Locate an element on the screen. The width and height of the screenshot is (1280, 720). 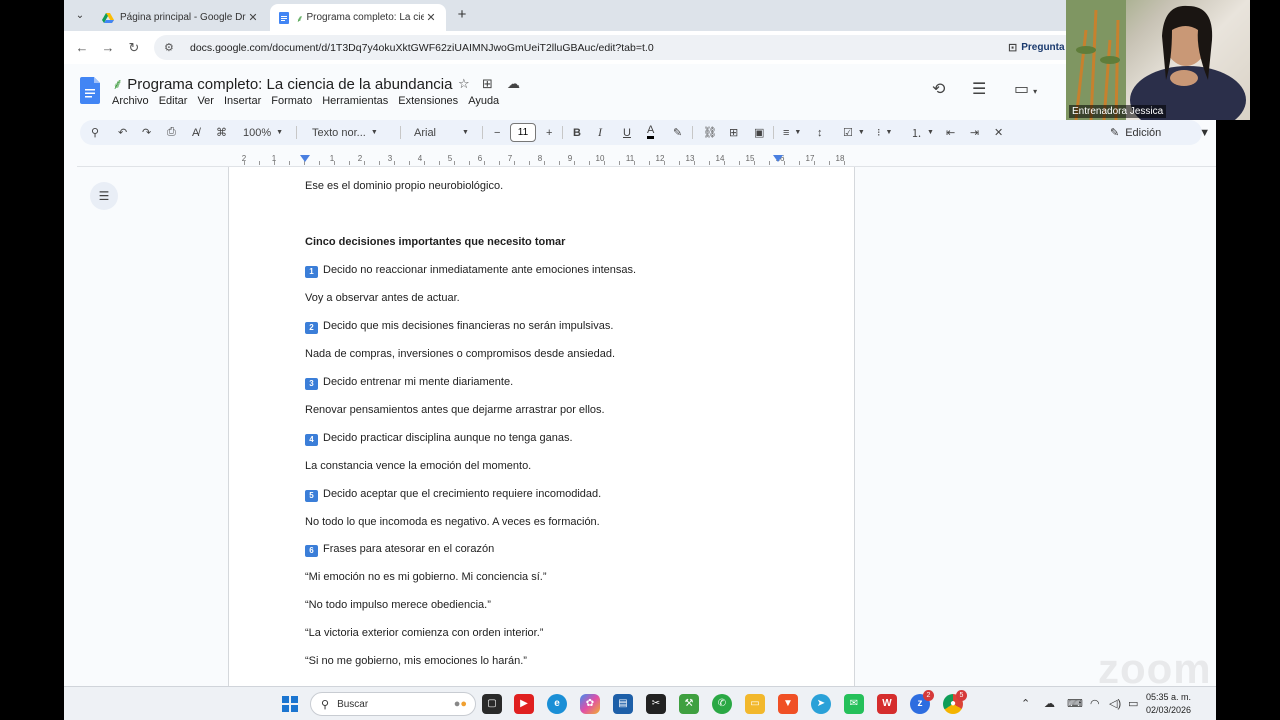
whatsapp-icon: ✉ is located at coordinates (854, 704).